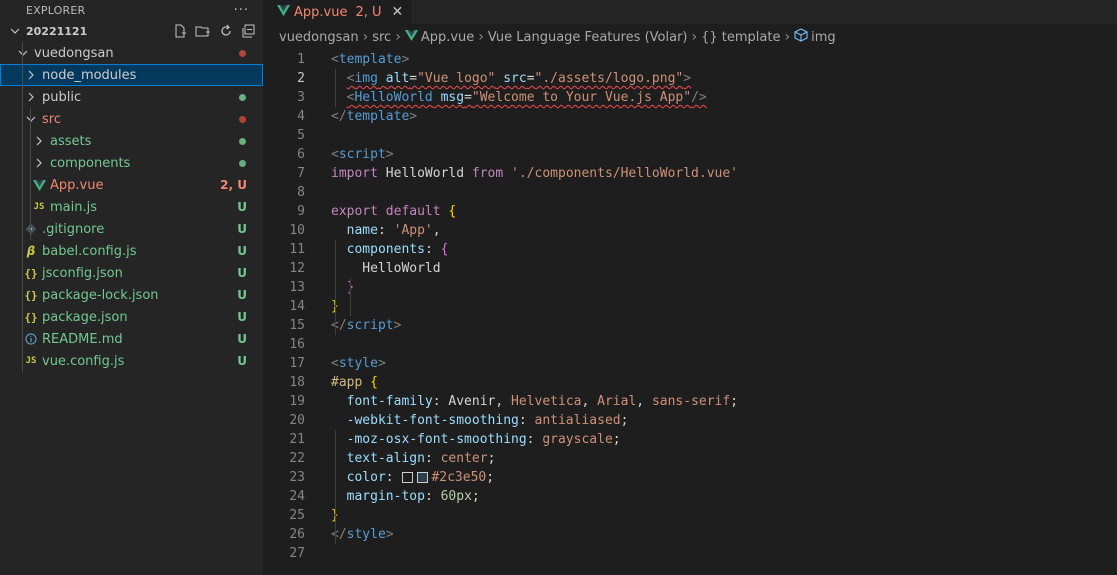 The width and height of the screenshot is (1117, 575). I want to click on line-number: 17, so click(297, 363).